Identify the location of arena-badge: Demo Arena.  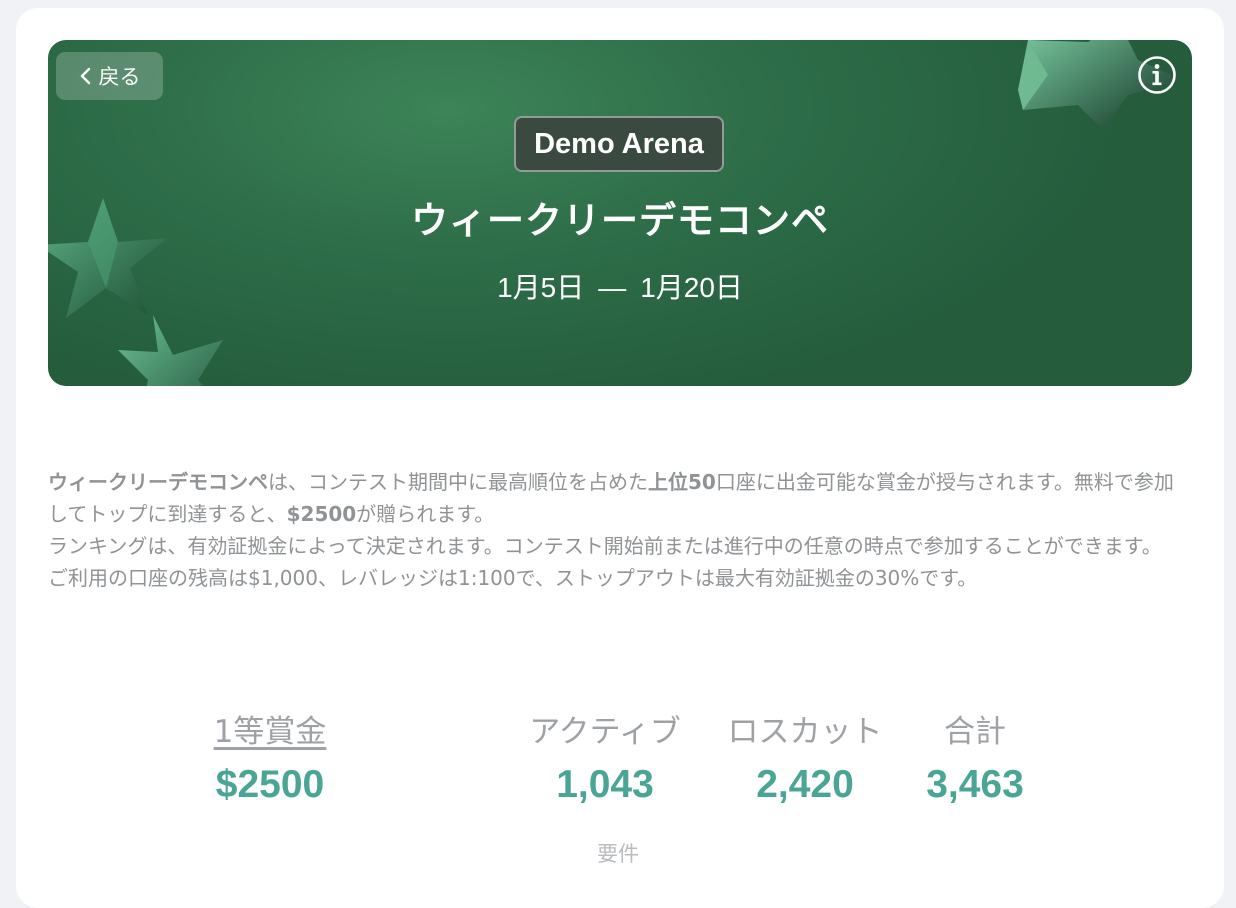
(619, 144).